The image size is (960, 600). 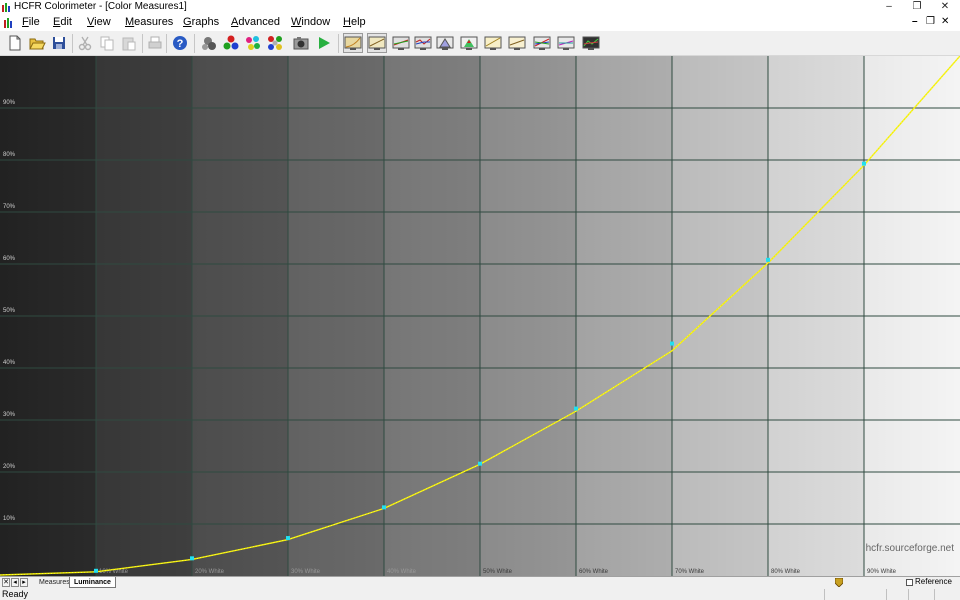 What do you see at coordinates (402, 572) in the screenshot?
I see `x-tick-label: 40% White` at bounding box center [402, 572].